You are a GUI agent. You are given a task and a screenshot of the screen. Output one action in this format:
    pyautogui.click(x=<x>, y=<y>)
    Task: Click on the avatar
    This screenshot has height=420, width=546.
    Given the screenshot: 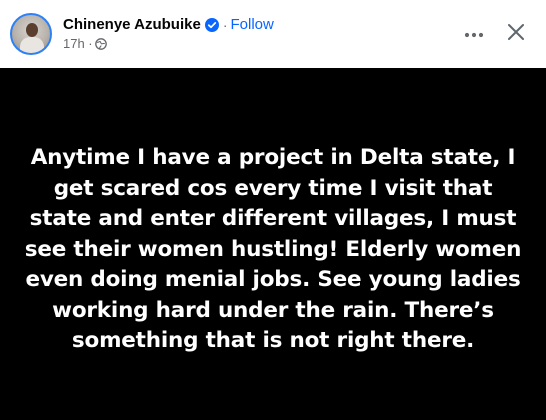 What is the action you would take?
    pyautogui.click(x=31, y=34)
    